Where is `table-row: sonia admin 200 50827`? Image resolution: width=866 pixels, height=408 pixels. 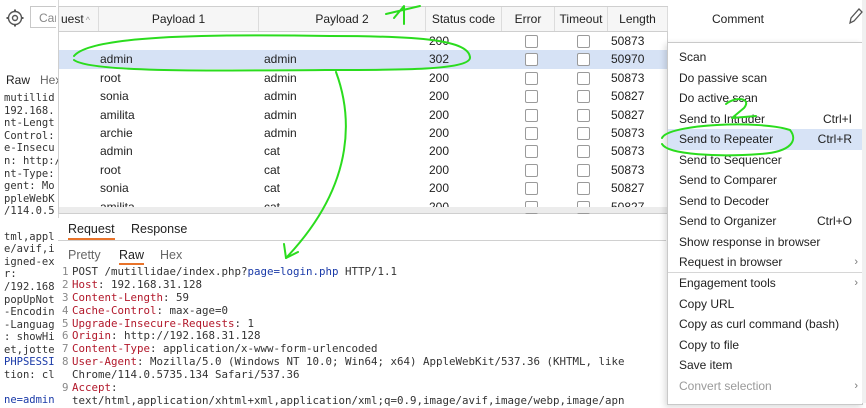
table-row: sonia admin 200 50827 is located at coordinates (363, 96).